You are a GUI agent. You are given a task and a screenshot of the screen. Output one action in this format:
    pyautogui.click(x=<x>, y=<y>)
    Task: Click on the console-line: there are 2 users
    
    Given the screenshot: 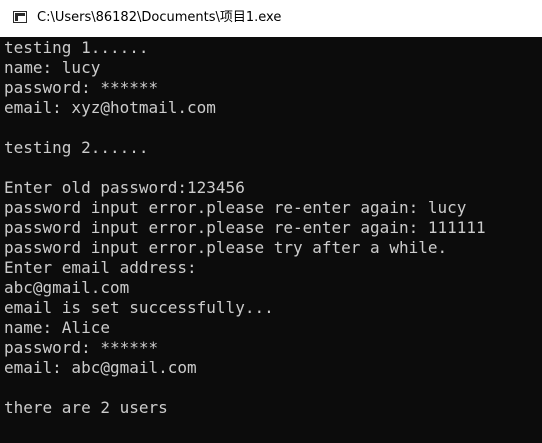 What is the action you would take?
    pyautogui.click(x=86, y=407)
    